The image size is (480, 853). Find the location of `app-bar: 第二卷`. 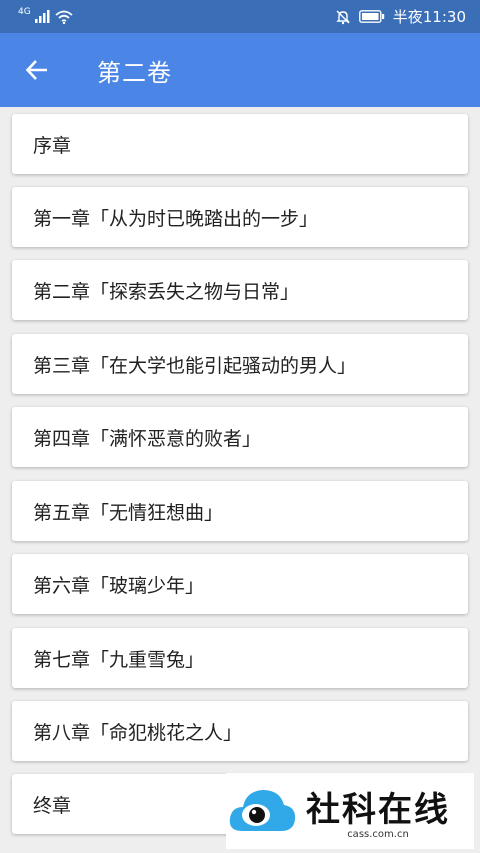

app-bar: 第二卷 is located at coordinates (240, 70).